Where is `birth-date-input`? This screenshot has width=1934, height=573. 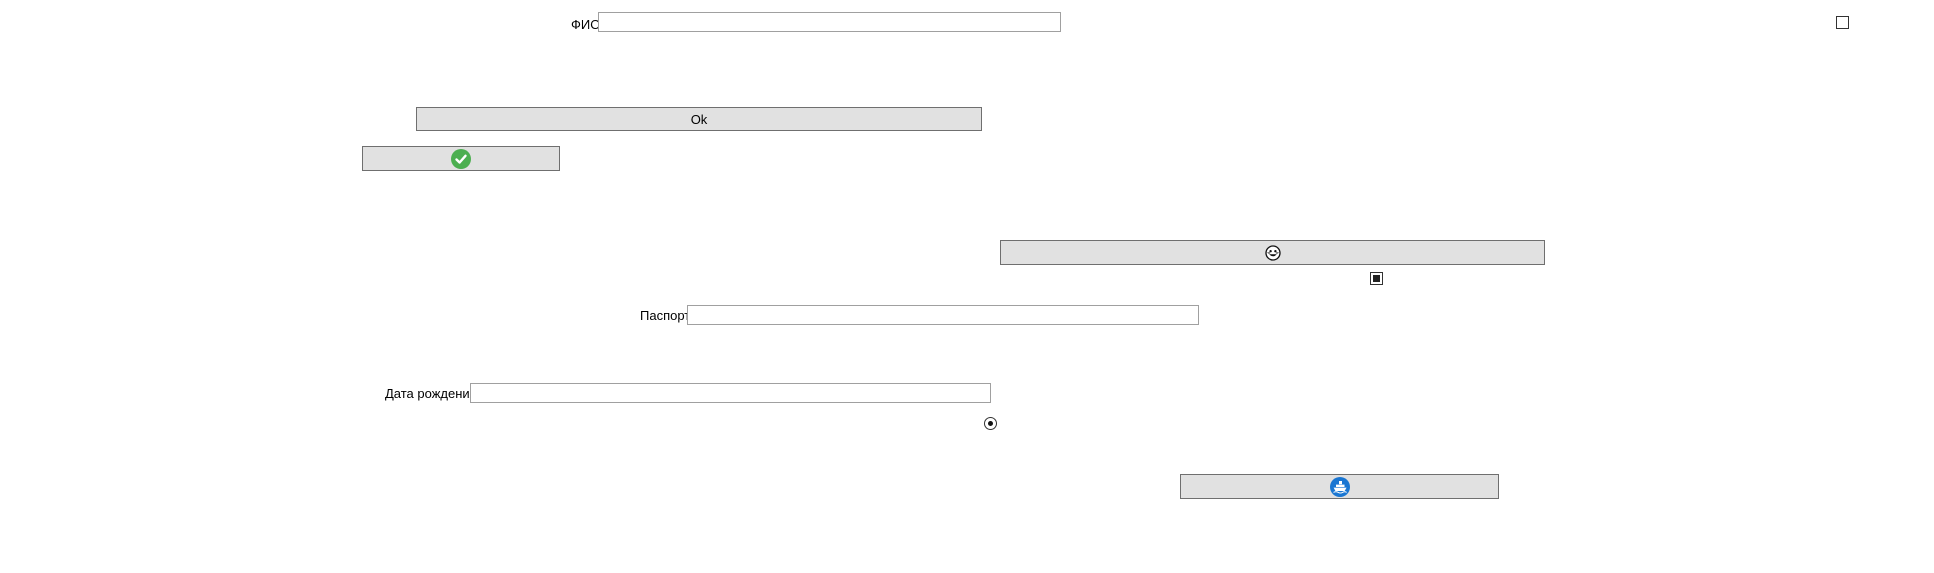
birth-date-input is located at coordinates (730, 393).